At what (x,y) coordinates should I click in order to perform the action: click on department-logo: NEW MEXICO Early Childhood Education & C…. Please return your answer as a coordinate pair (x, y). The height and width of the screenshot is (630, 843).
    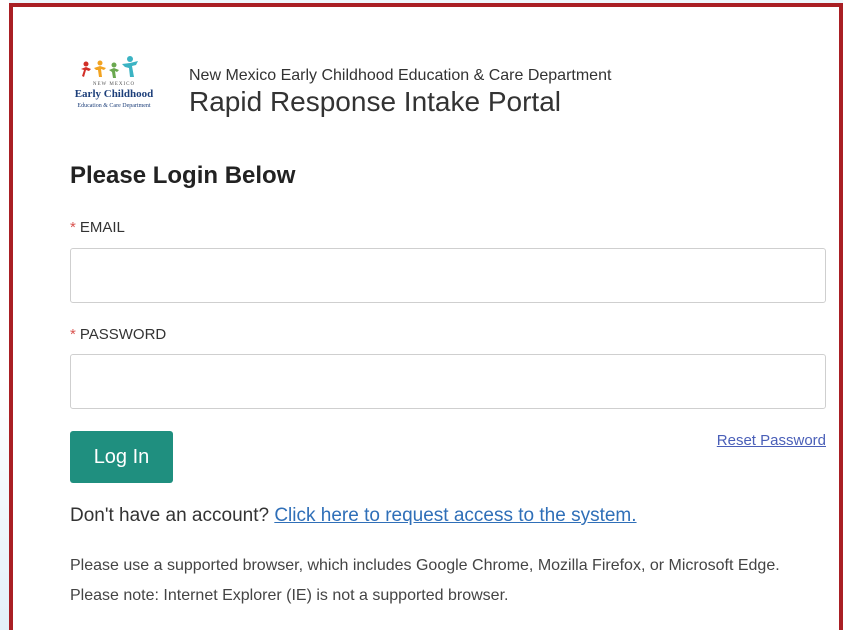
    Looking at the image, I should click on (114, 87).